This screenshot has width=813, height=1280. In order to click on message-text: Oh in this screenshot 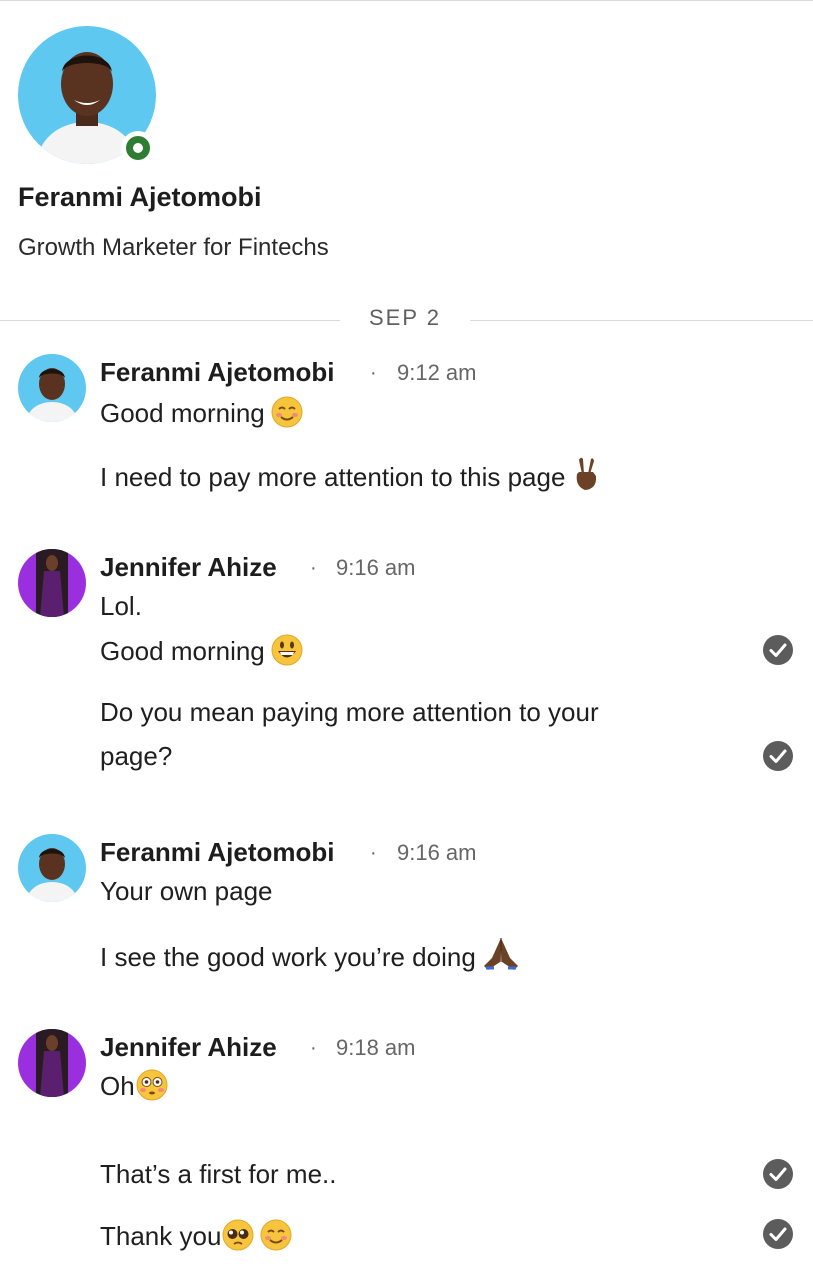, I will do `click(134, 1088)`.